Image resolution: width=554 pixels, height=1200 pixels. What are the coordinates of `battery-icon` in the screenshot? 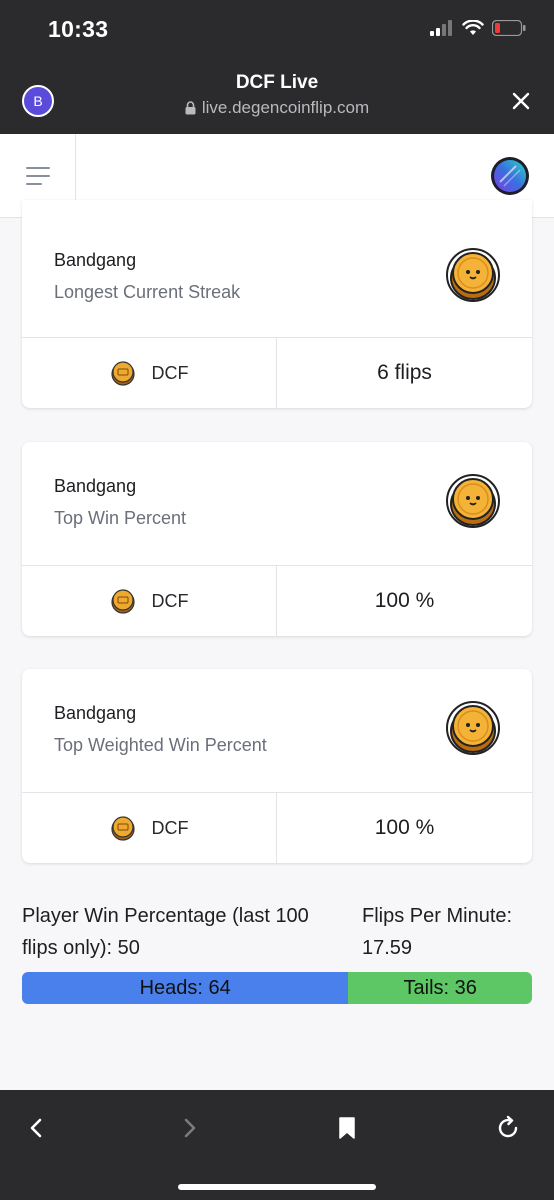 It's located at (509, 28).